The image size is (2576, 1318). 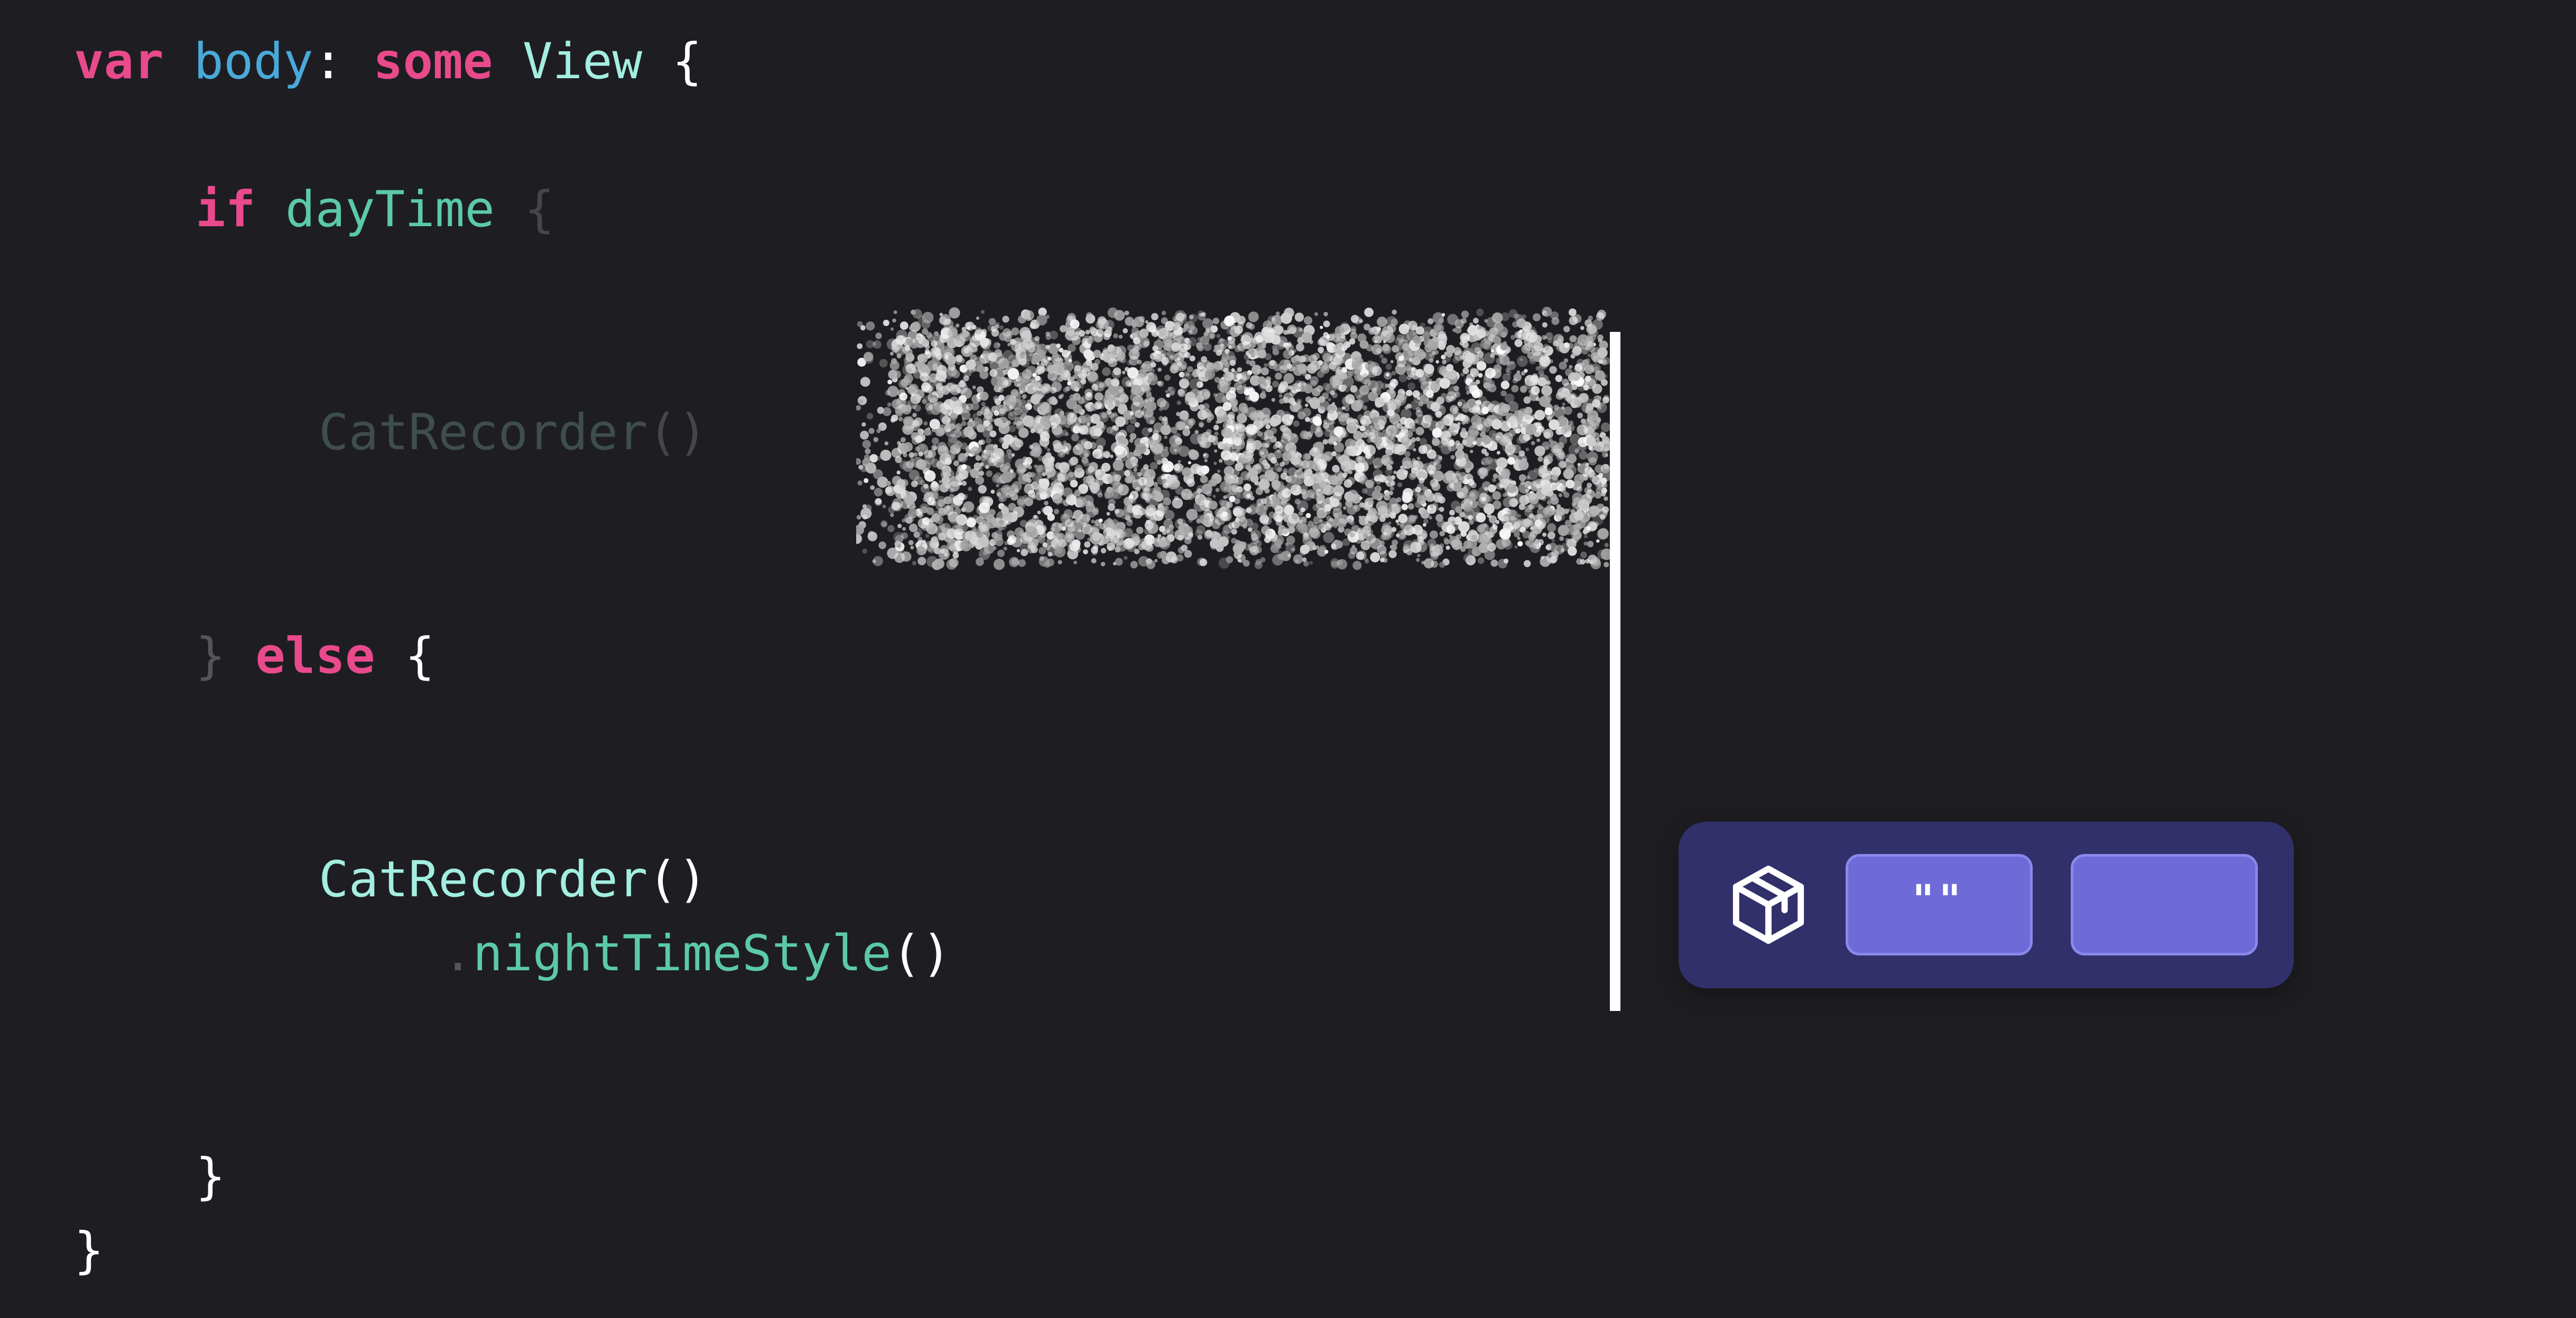 I want to click on keyword-else: else, so click(x=315, y=656).